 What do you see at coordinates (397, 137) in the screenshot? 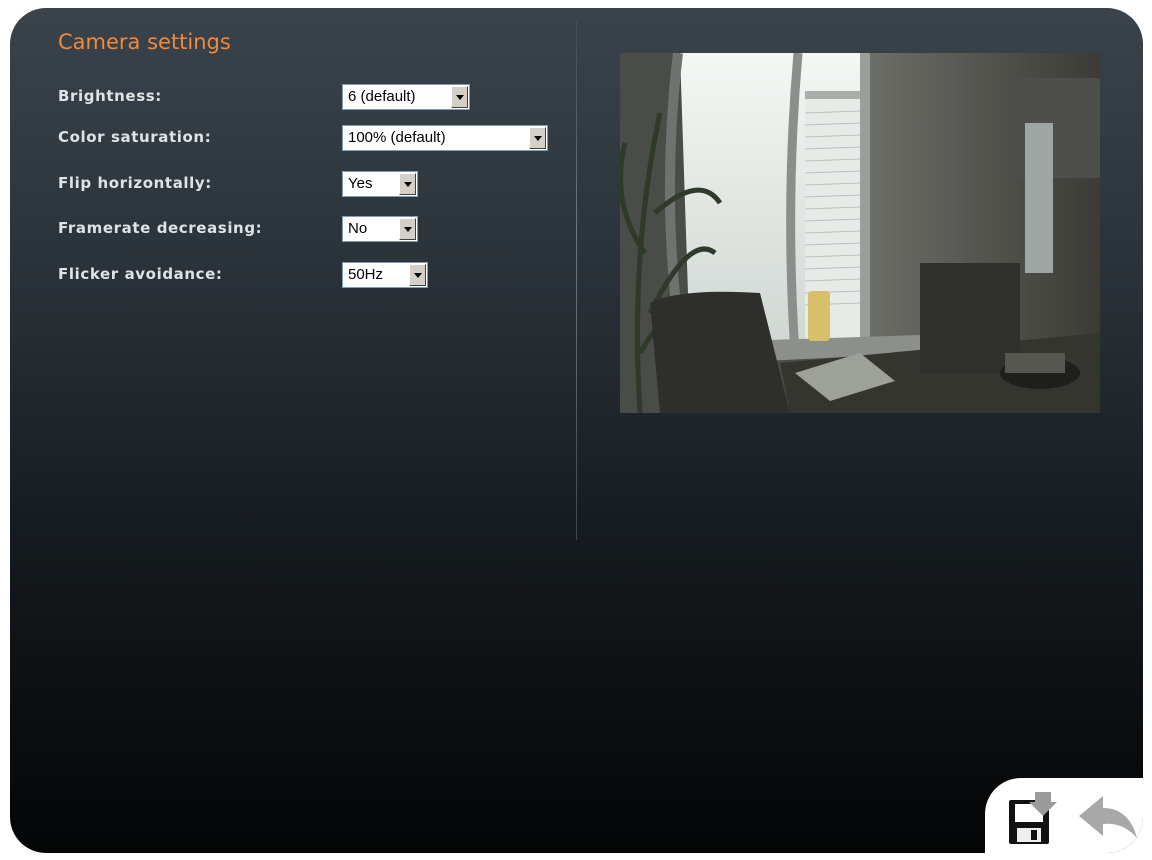
I see `color-saturation-select-value: 100% (default)` at bounding box center [397, 137].